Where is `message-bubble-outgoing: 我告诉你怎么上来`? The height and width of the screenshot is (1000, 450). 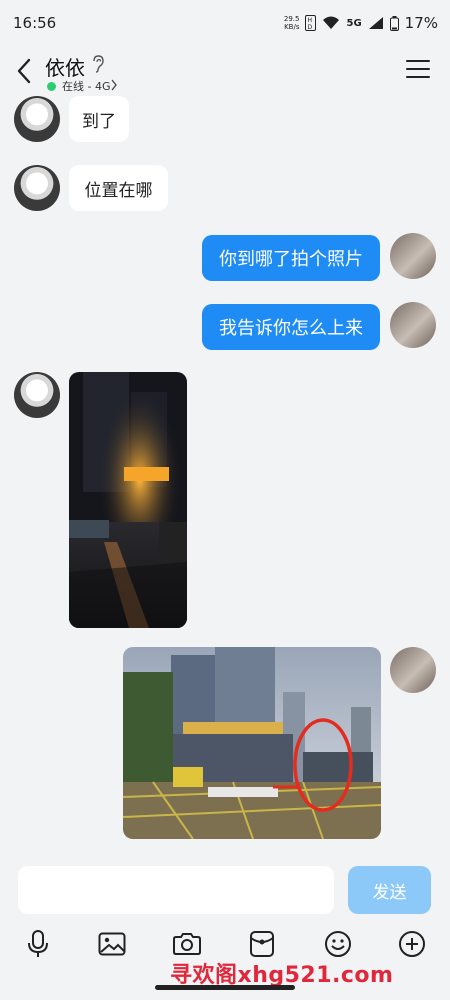 message-bubble-outgoing: 我告诉你怎么上来 is located at coordinates (291, 327).